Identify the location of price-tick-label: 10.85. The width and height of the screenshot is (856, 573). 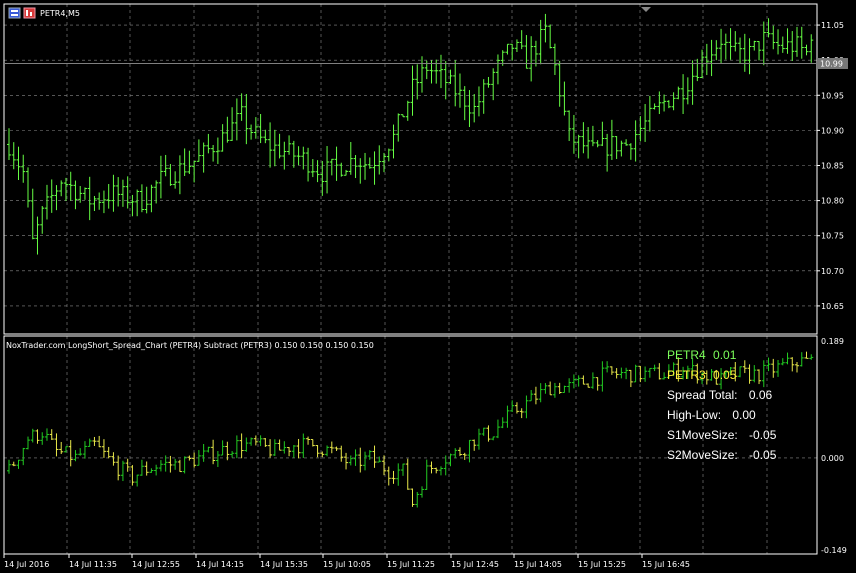
(832, 165).